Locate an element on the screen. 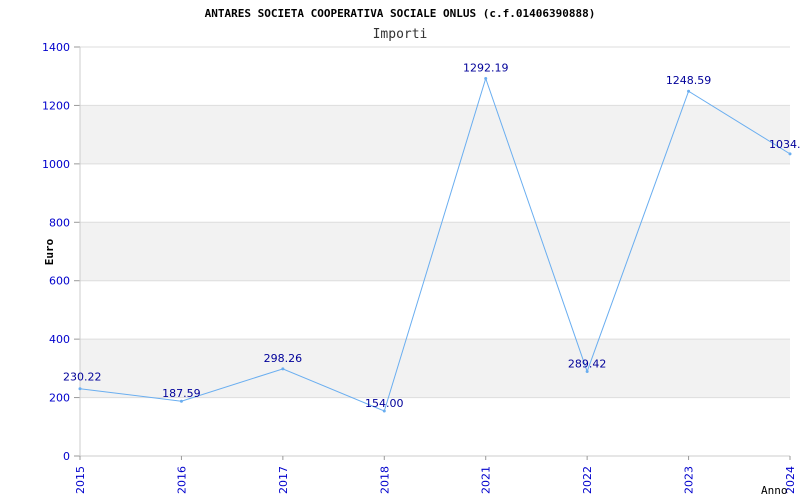 Image resolution: width=800 pixels, height=500 pixels. x-tick-label: 2017 is located at coordinates (283, 480).